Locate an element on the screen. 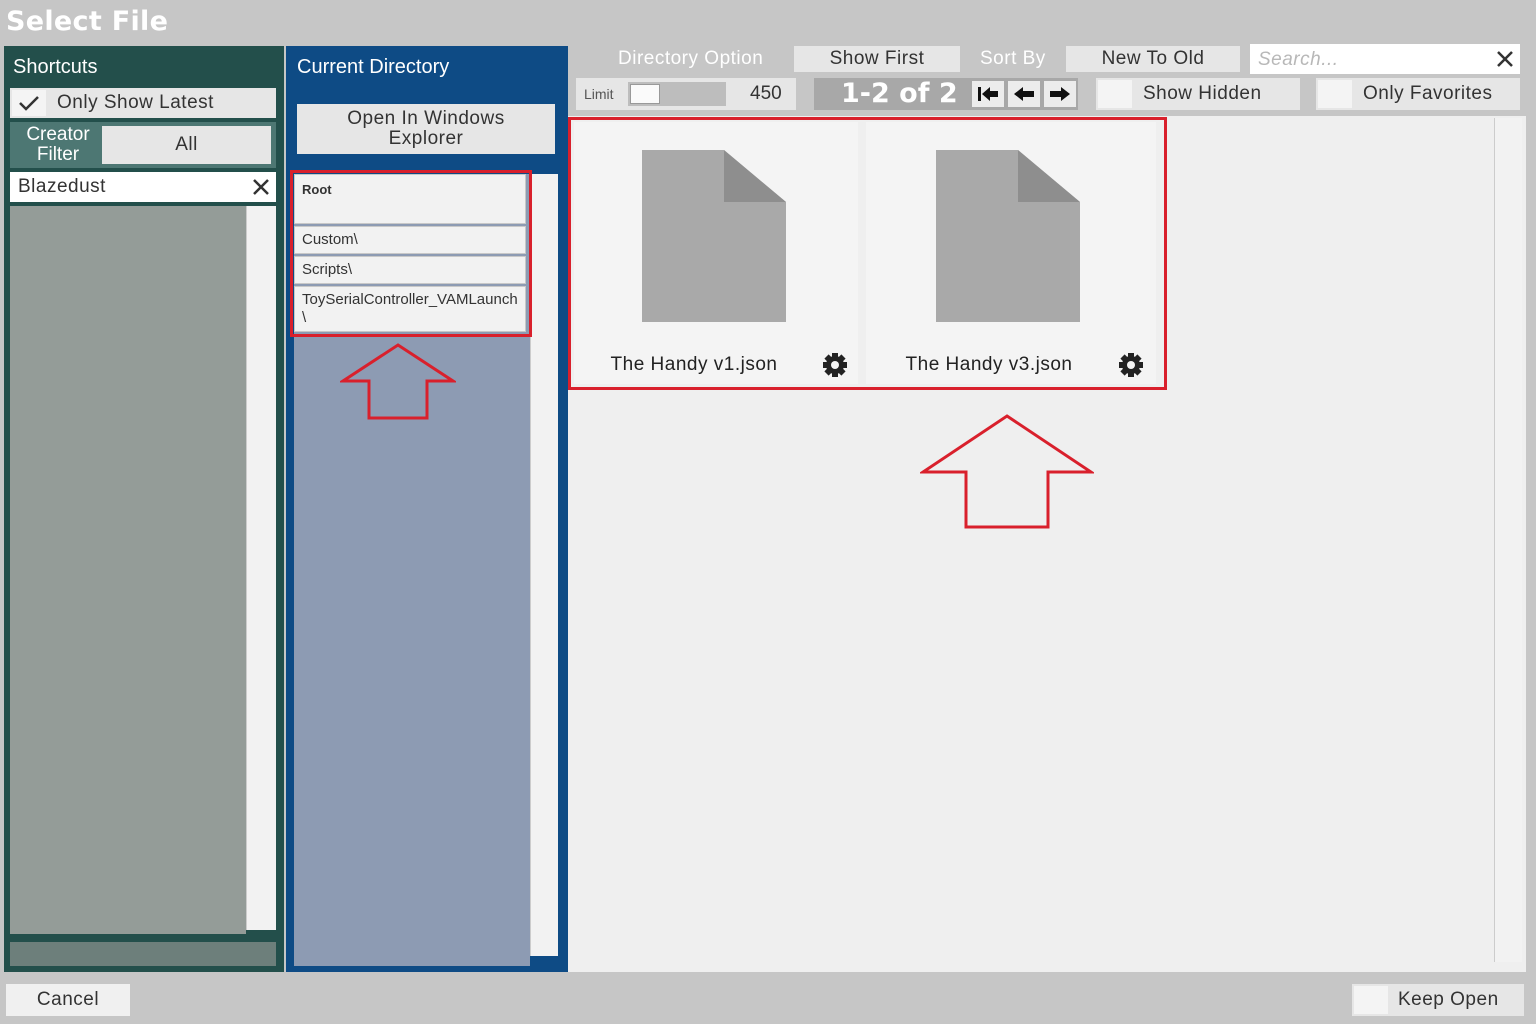 Image resolution: width=1536 pixels, height=1024 pixels. only-show-latest-label: Only Show Latest is located at coordinates (135, 102).